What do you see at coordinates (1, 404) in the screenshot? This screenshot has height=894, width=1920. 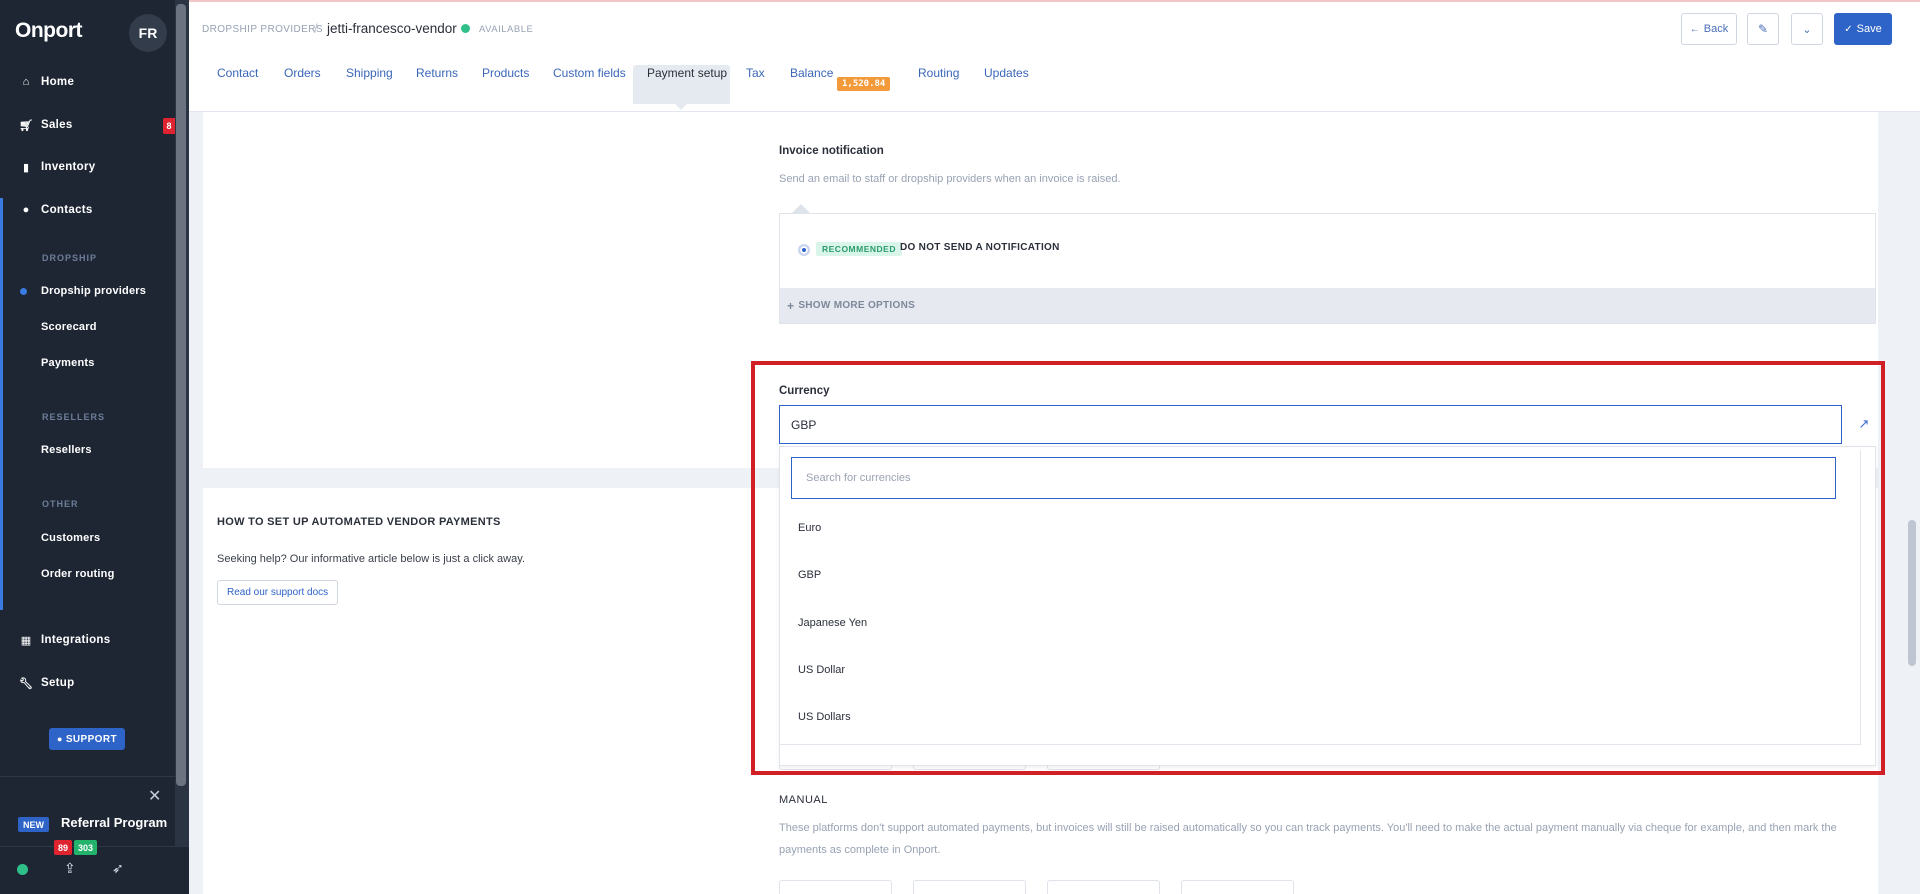 I see `contacts-active-band` at bounding box center [1, 404].